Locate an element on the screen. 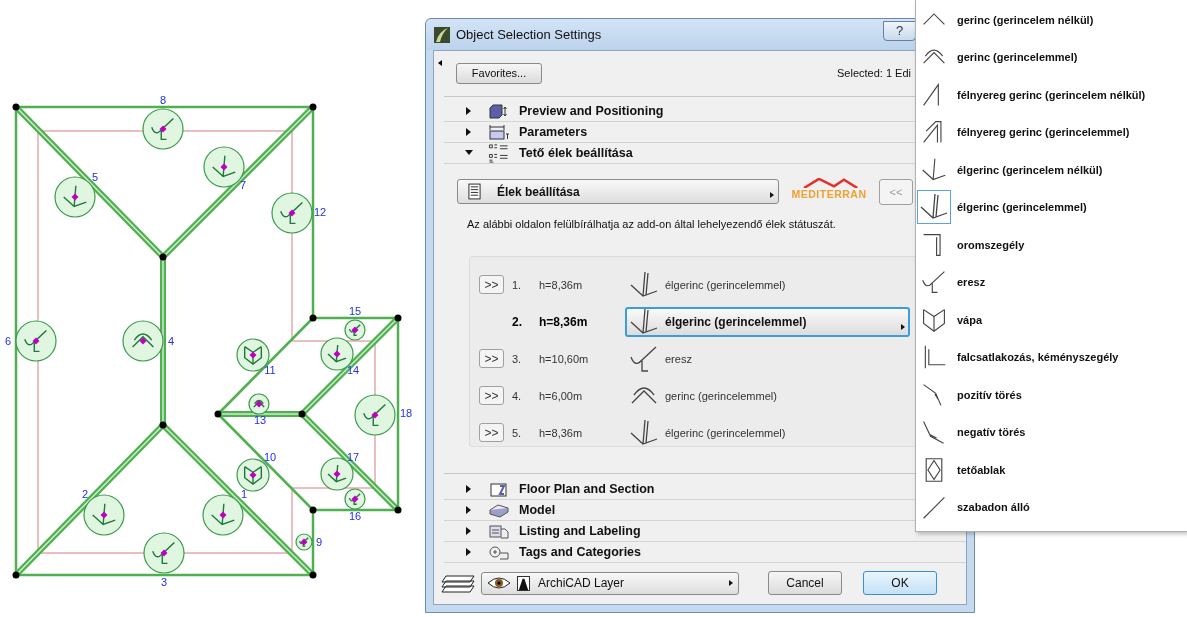 This screenshot has height=617, width=1187. section-header: Tags and Categories is located at coordinates (580, 552).